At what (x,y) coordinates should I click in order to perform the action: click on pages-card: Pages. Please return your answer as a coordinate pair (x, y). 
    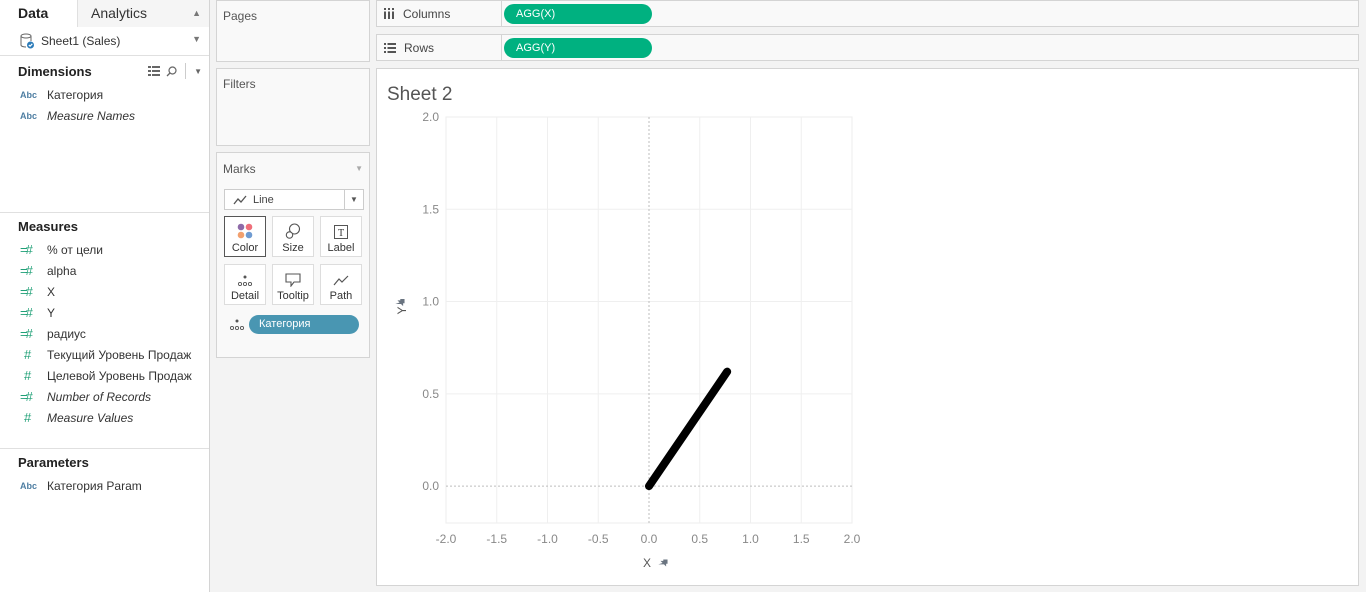
    Looking at the image, I should click on (293, 31).